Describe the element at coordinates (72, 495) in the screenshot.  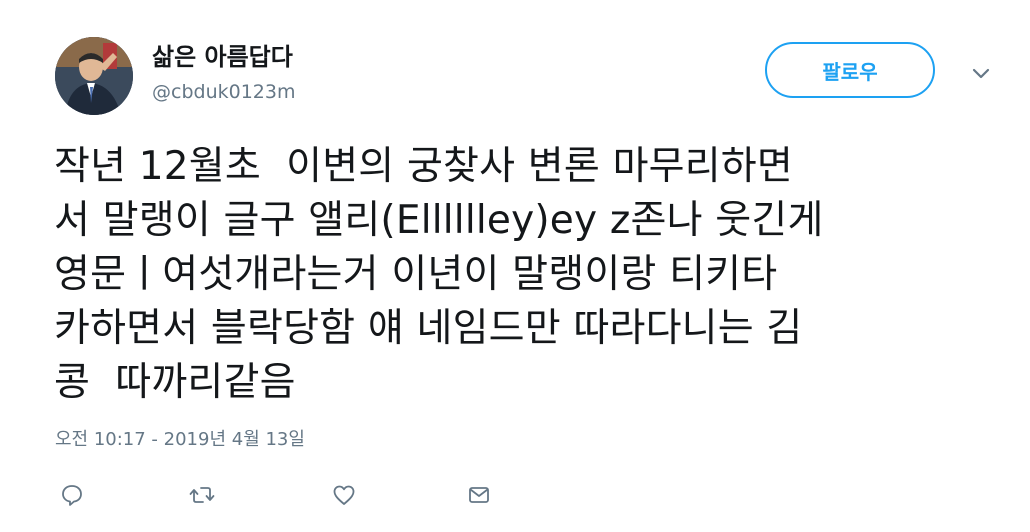
I see `reply-icon` at that location.